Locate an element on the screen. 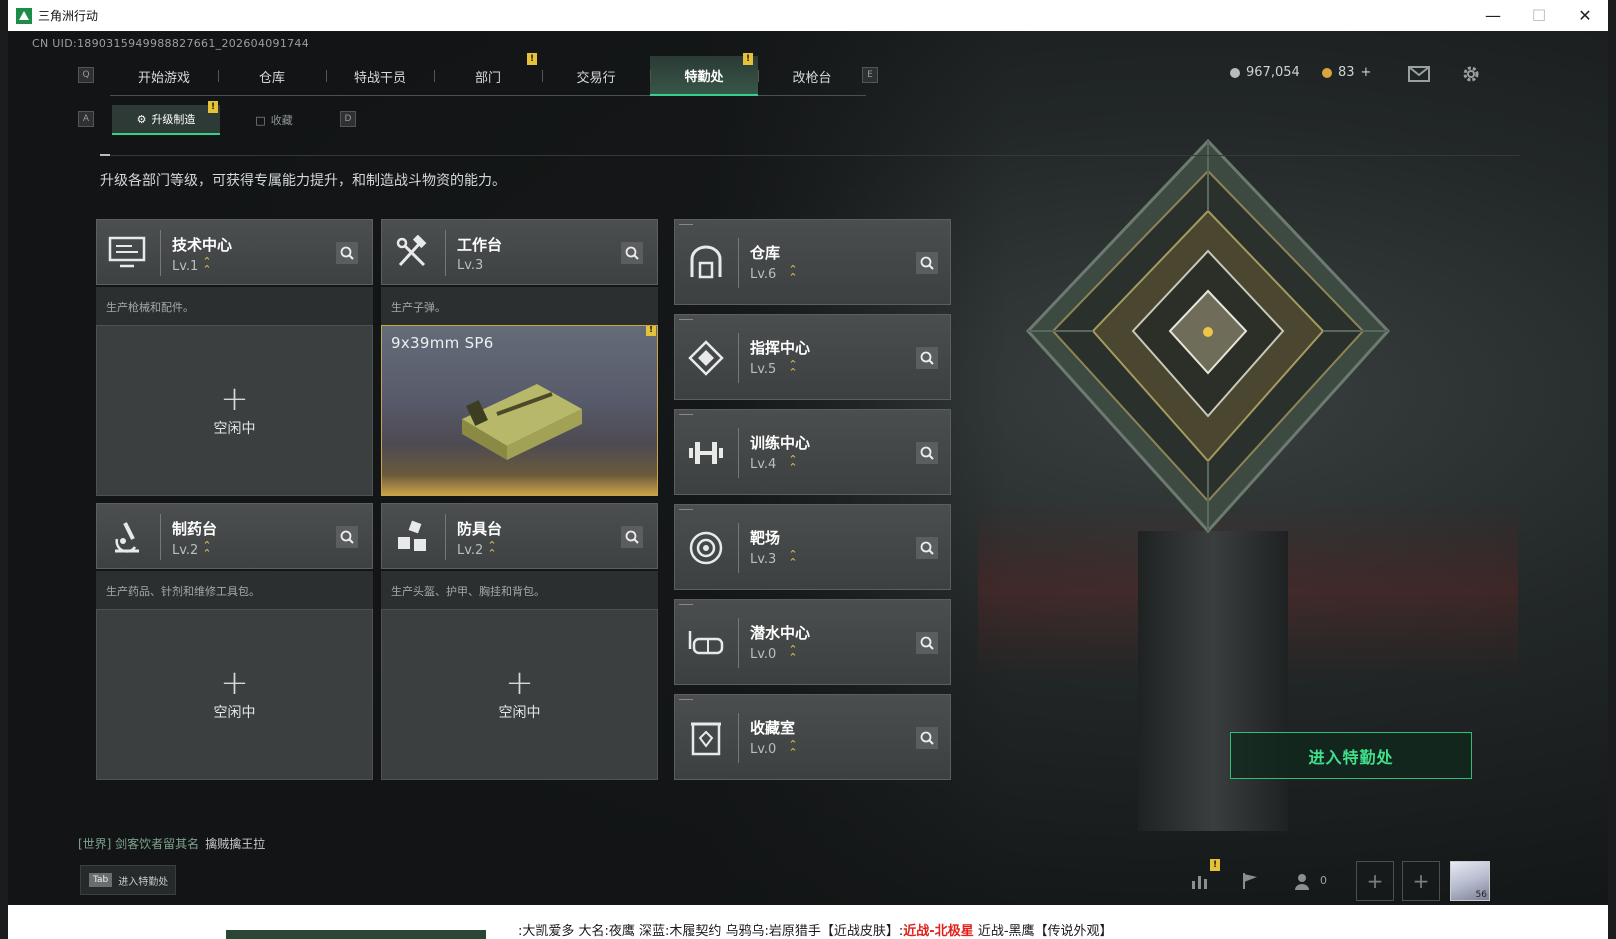  workshop-armor: 防具台 Lv.2 ⌃ ⌃ is located at coordinates (519, 536).